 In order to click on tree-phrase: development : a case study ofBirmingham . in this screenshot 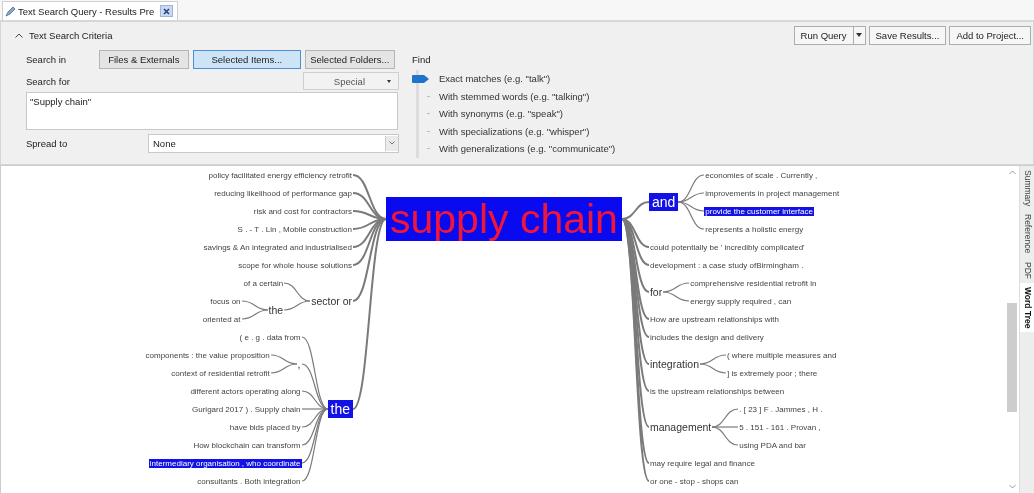, I will do `click(726, 265)`.